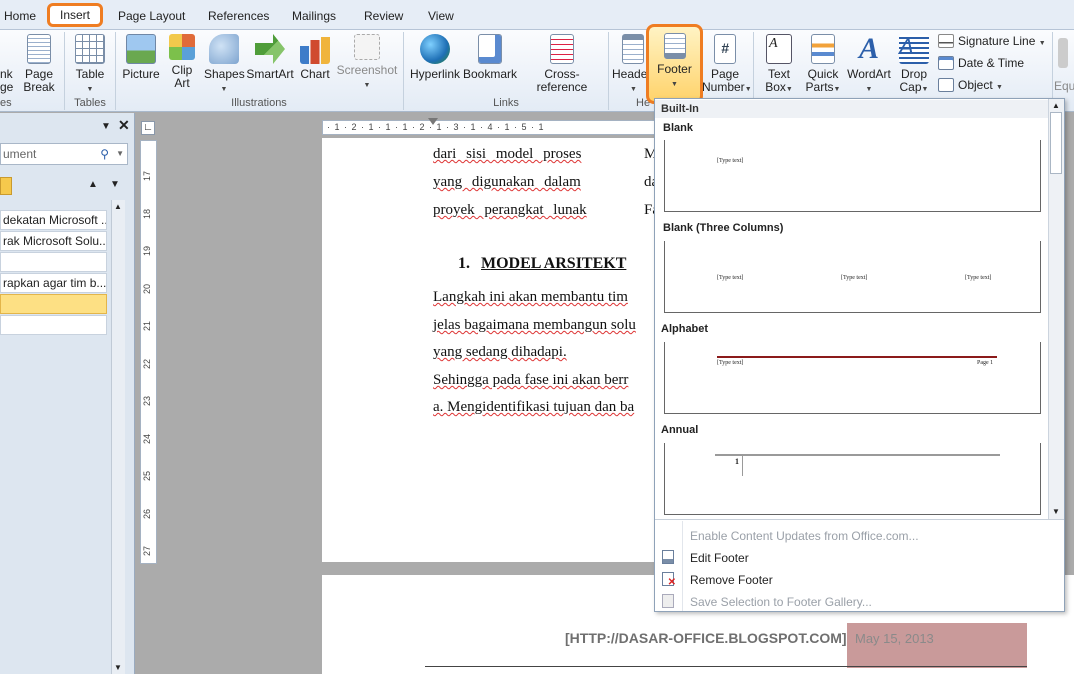 This screenshot has height=674, width=1074. What do you see at coordinates (1056, 309) in the screenshot?
I see `gallery-scrollbar: ▲ ▼` at bounding box center [1056, 309].